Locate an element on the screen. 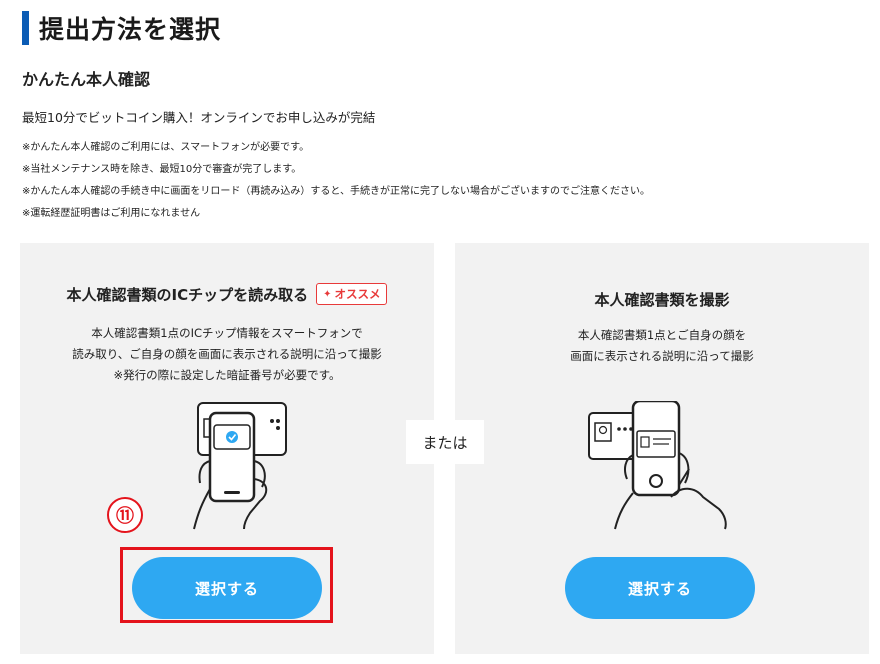  or-separator: または is located at coordinates (445, 442).